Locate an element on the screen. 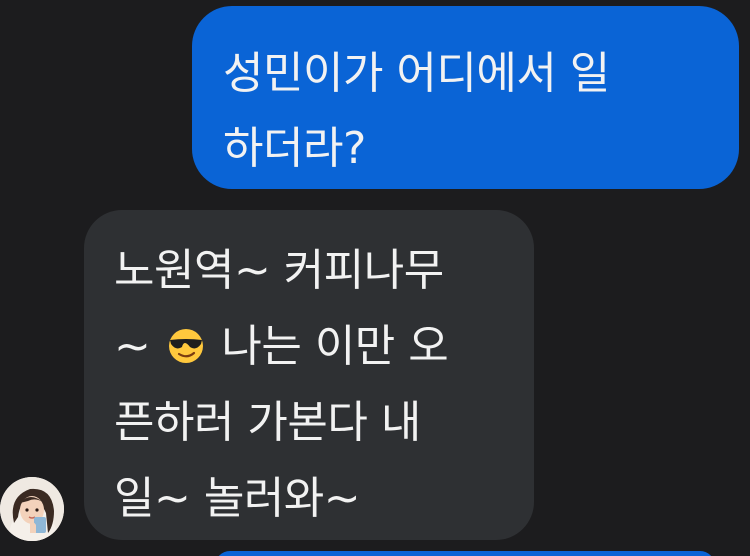 This screenshot has width=750, height=556. outgoing-message-bubble-partial is located at coordinates (465, 553).